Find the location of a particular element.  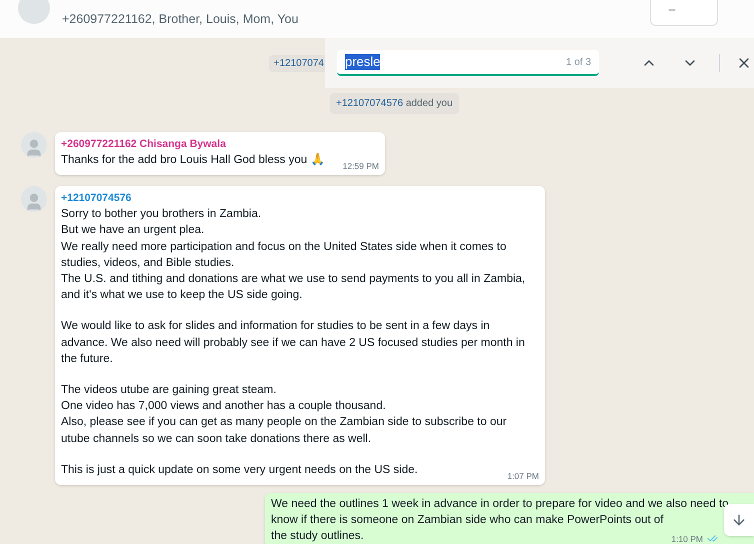

search-query: presle is located at coordinates (362, 62).